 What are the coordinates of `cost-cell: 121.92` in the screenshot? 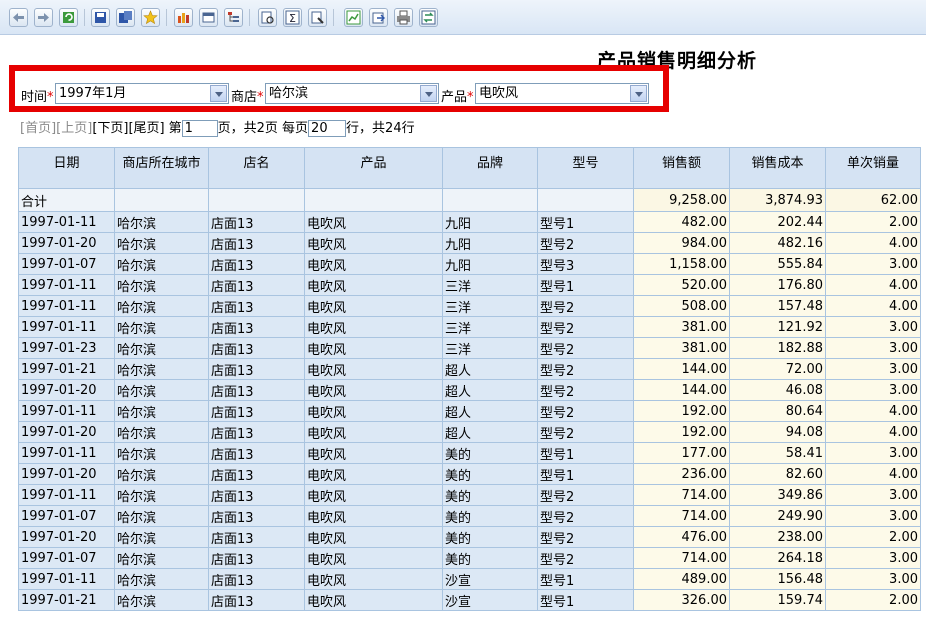 It's located at (777, 327).